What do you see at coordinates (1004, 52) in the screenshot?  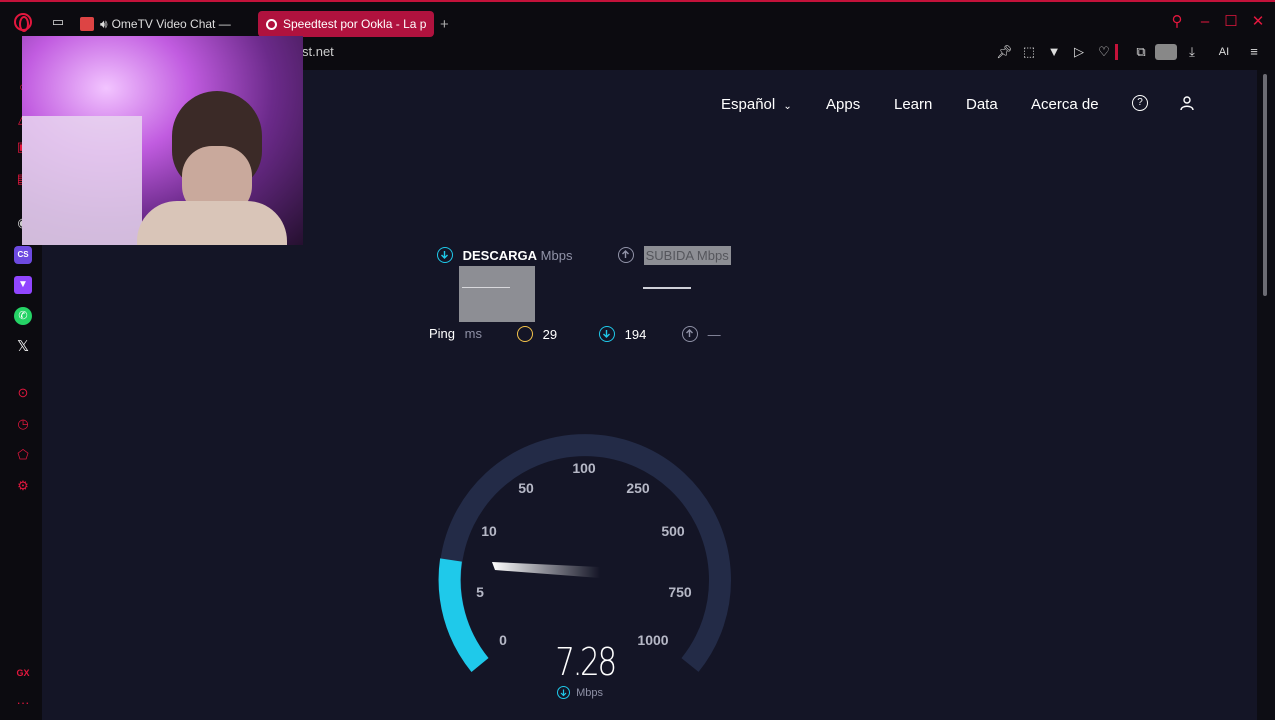 I see `pin-icon: 📌︎` at bounding box center [1004, 52].